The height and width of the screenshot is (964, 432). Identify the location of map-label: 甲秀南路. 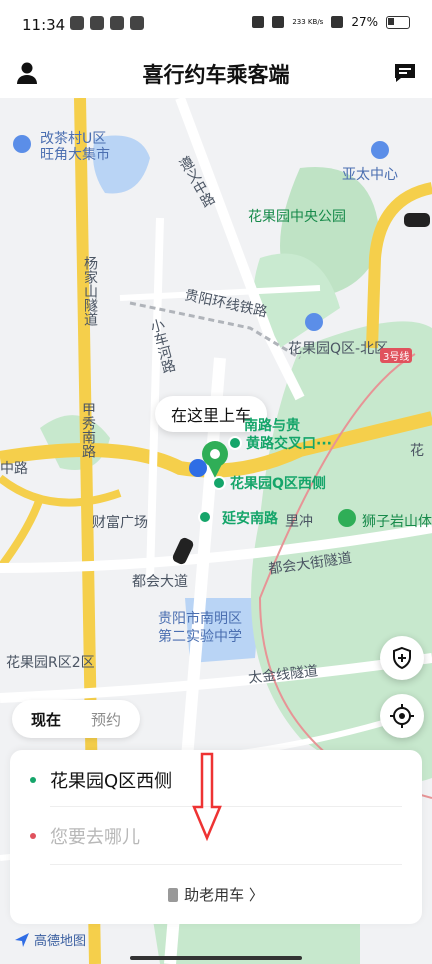
(88, 430).